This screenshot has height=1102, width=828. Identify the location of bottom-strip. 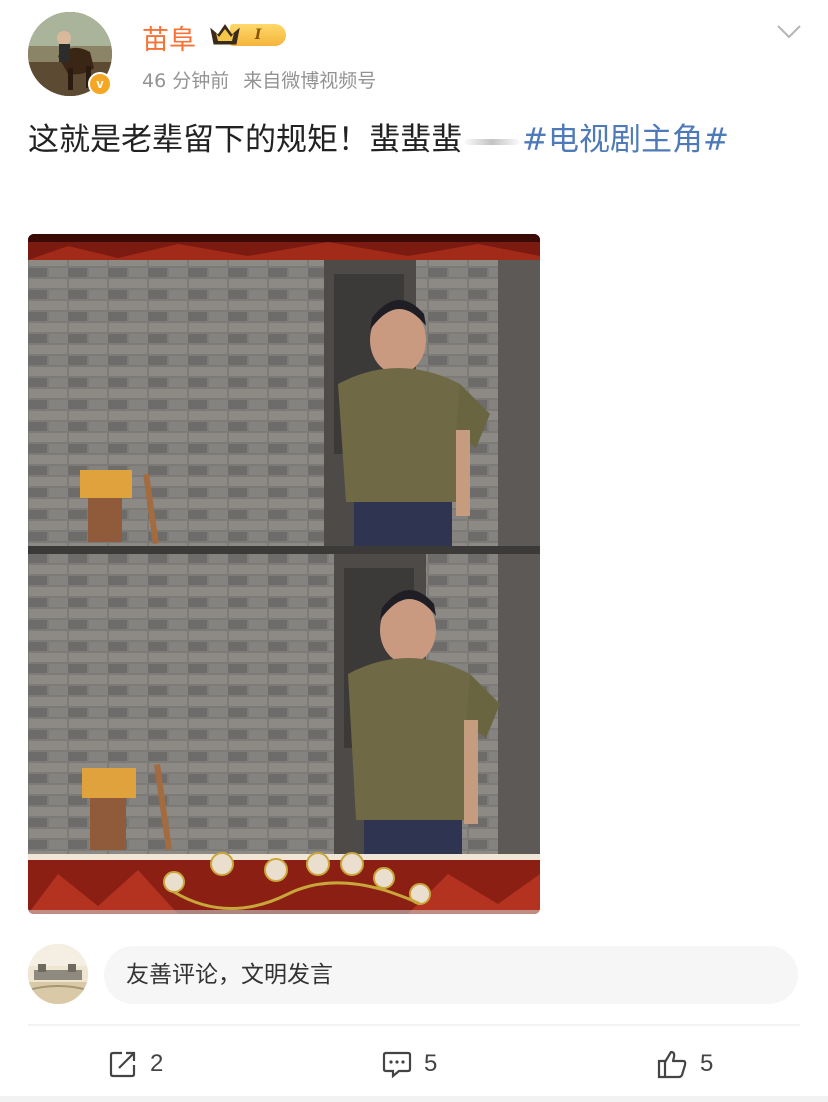
(414, 1099).